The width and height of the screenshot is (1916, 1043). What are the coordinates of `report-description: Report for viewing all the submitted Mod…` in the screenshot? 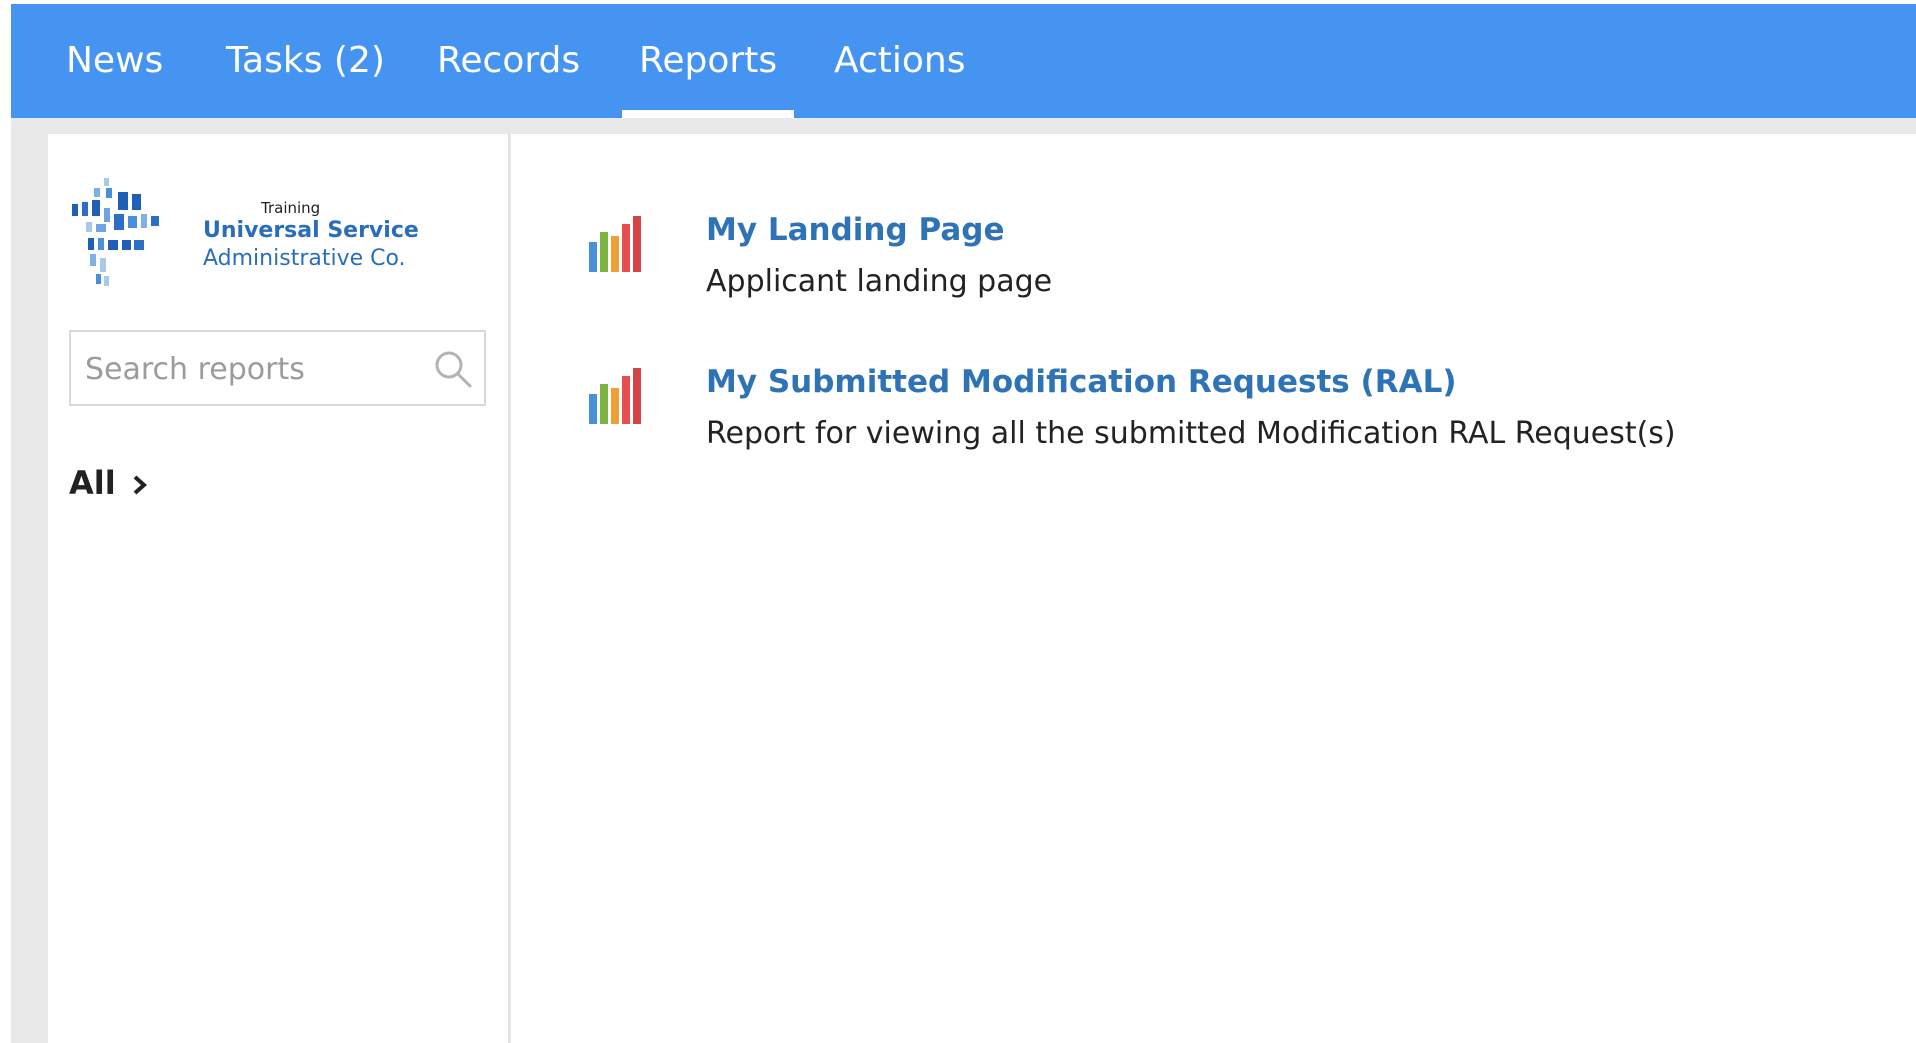 It's located at (1191, 433).